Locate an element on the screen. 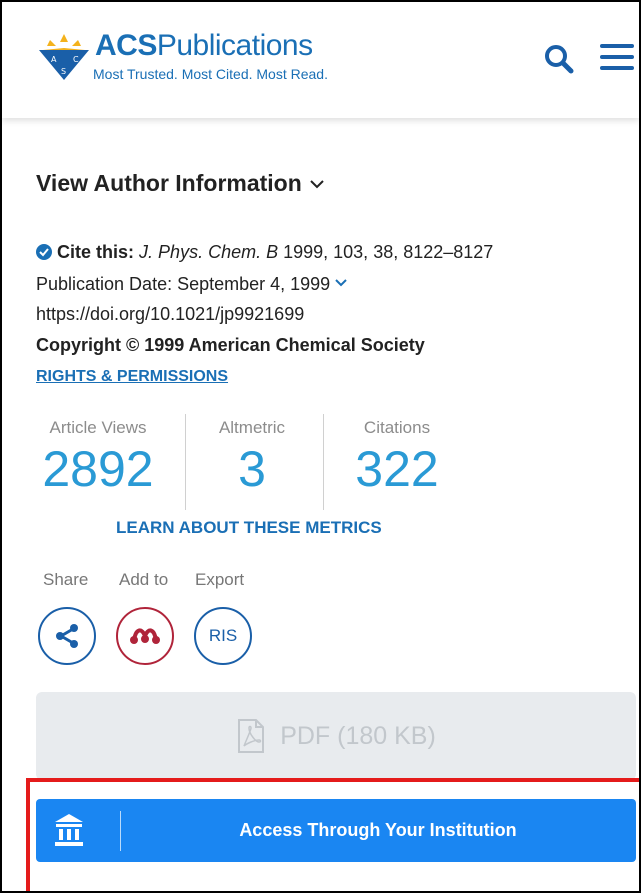 Image resolution: width=641 pixels, height=893 pixels. check-circle-icon is located at coordinates (44, 252).